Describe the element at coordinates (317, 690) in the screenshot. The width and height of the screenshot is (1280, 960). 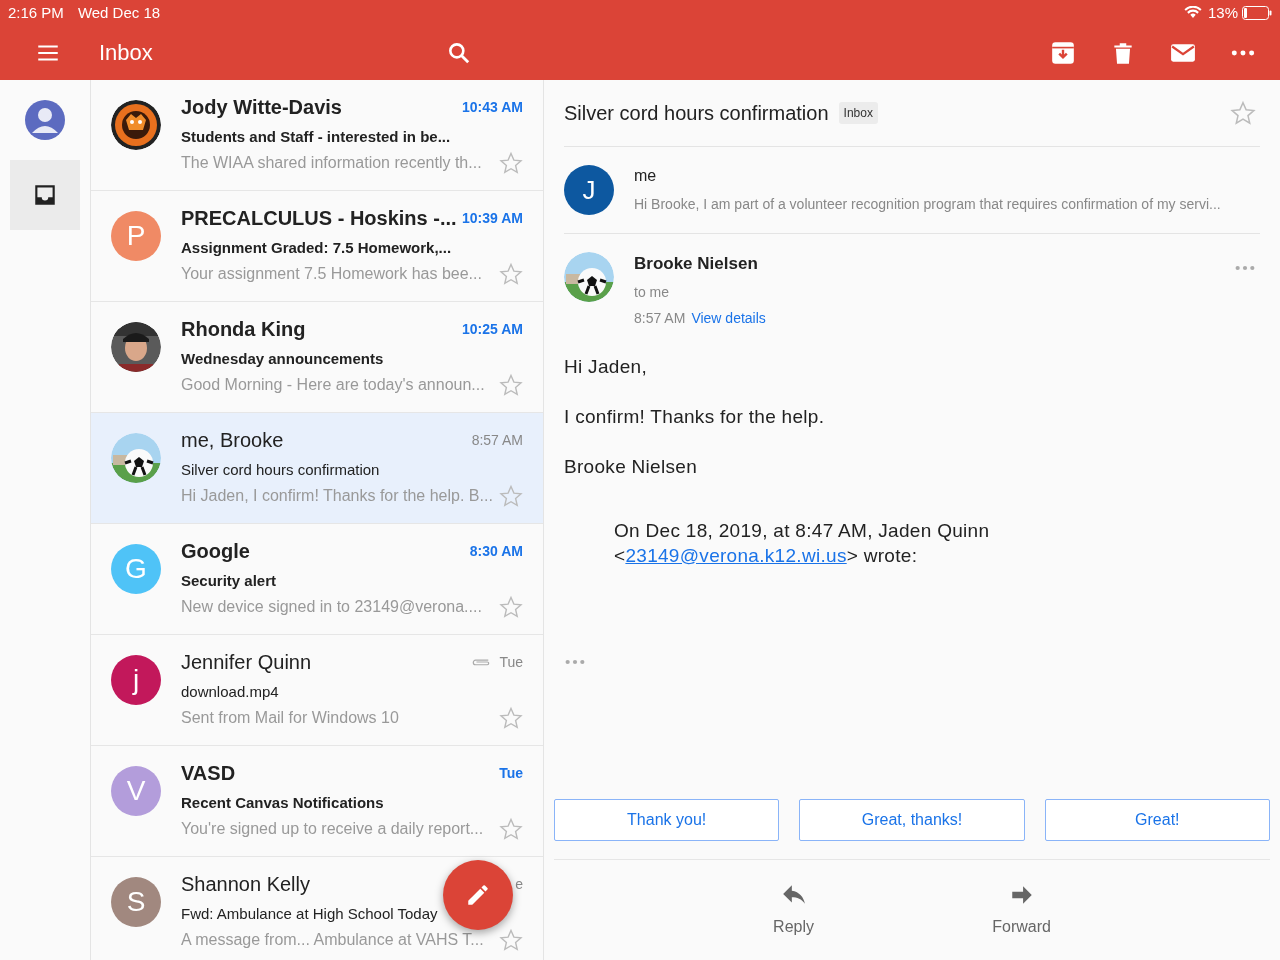
I see `message-row: j Jennifer Quinn Tue download.mp4 Sent from Mail for Windows 10` at that location.